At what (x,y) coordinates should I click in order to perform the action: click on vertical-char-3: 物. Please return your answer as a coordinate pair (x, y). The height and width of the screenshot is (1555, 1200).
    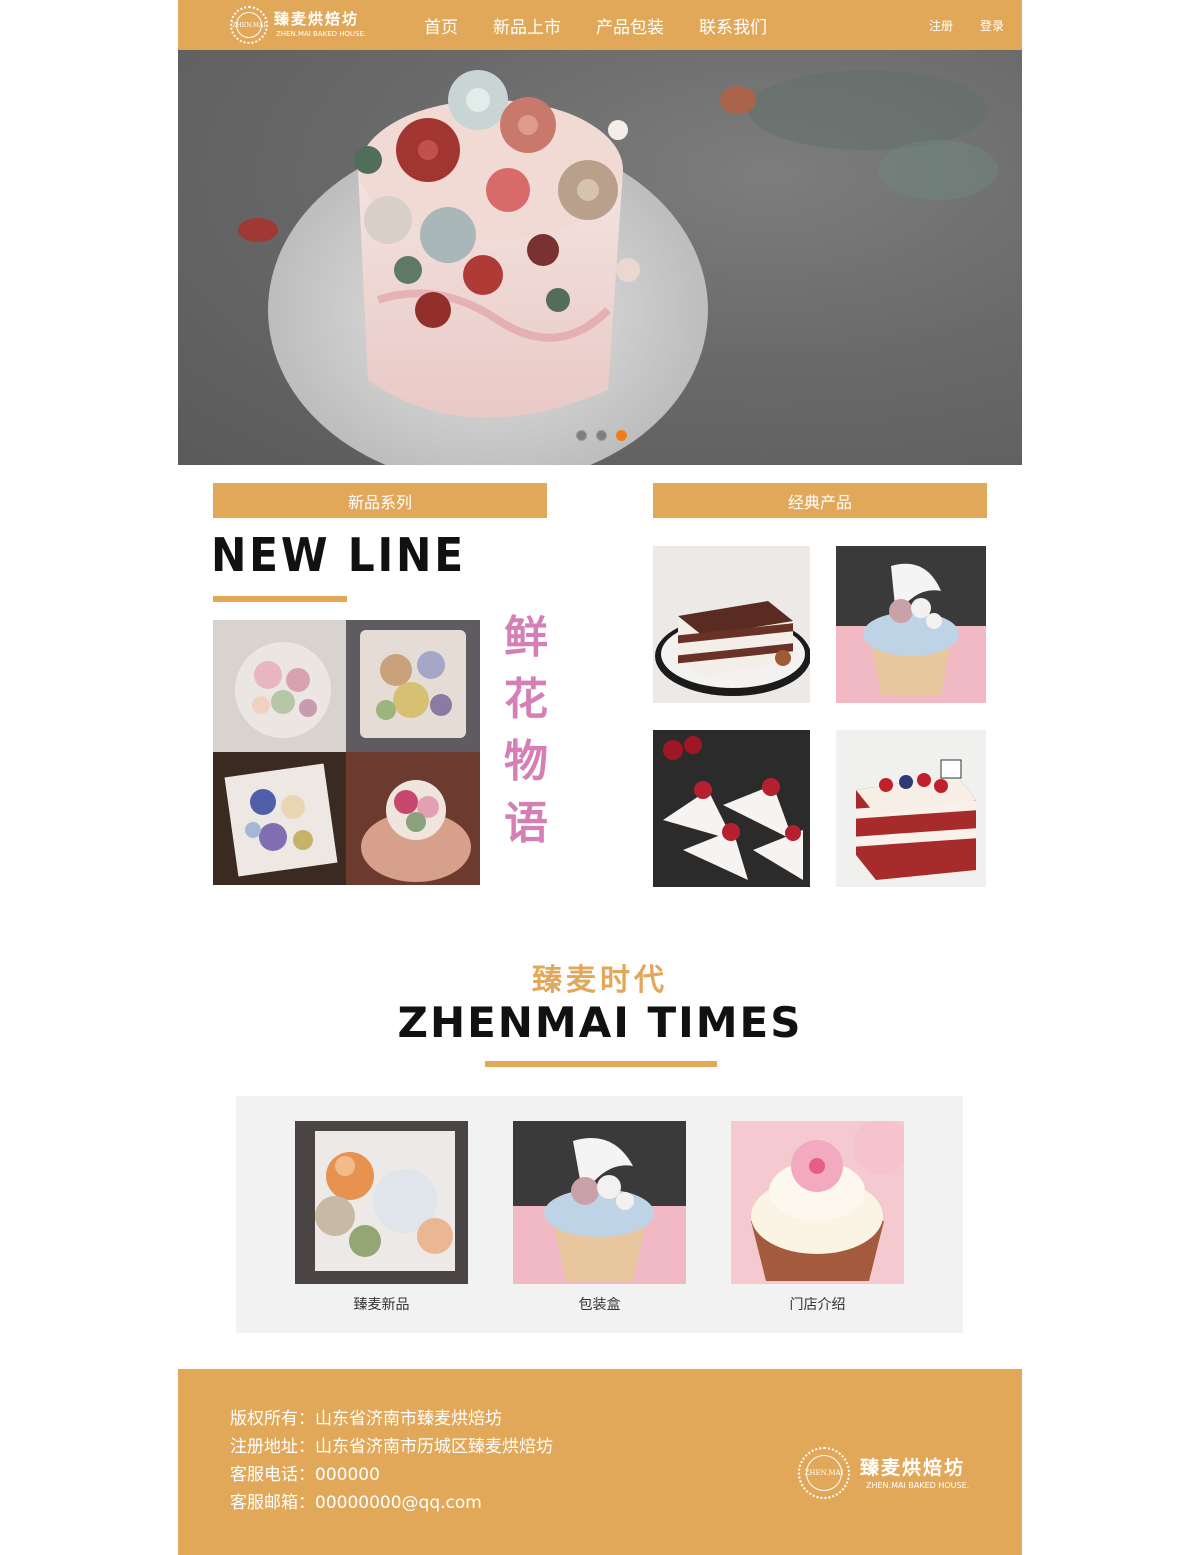
    Looking at the image, I should click on (526, 761).